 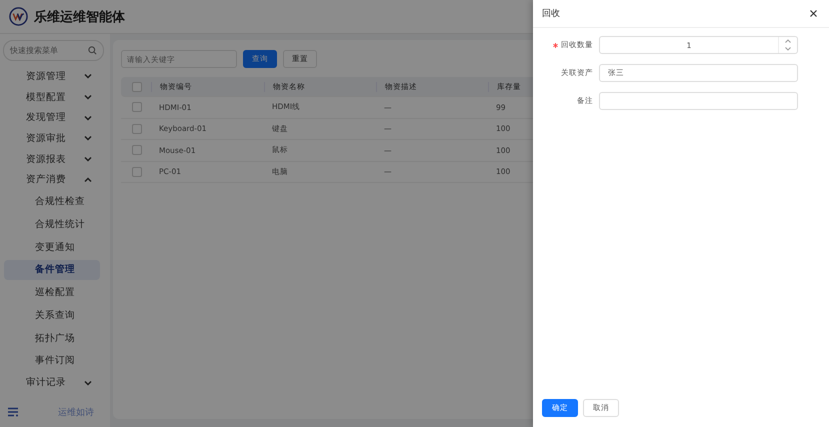 I want to click on submenu-item: 巡检配置, so click(x=52, y=292).